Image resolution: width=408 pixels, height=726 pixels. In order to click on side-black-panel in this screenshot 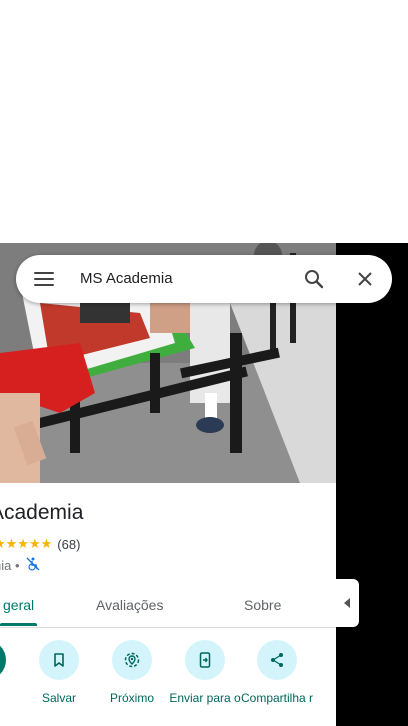, I will do `click(372, 484)`.